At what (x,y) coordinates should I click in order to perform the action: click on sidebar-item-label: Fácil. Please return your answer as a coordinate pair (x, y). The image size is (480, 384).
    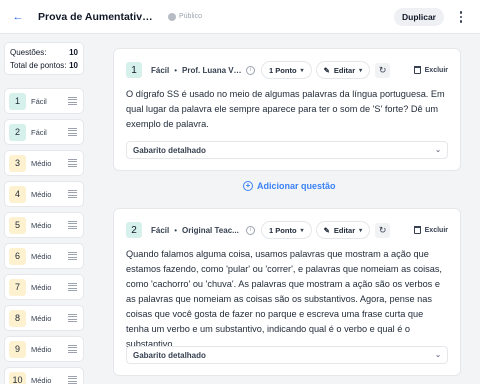
    Looking at the image, I should click on (39, 101).